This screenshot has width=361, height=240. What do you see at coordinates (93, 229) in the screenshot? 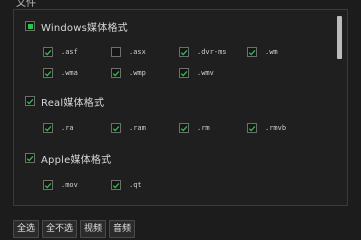
I see `select-video-button: 视频` at bounding box center [93, 229].